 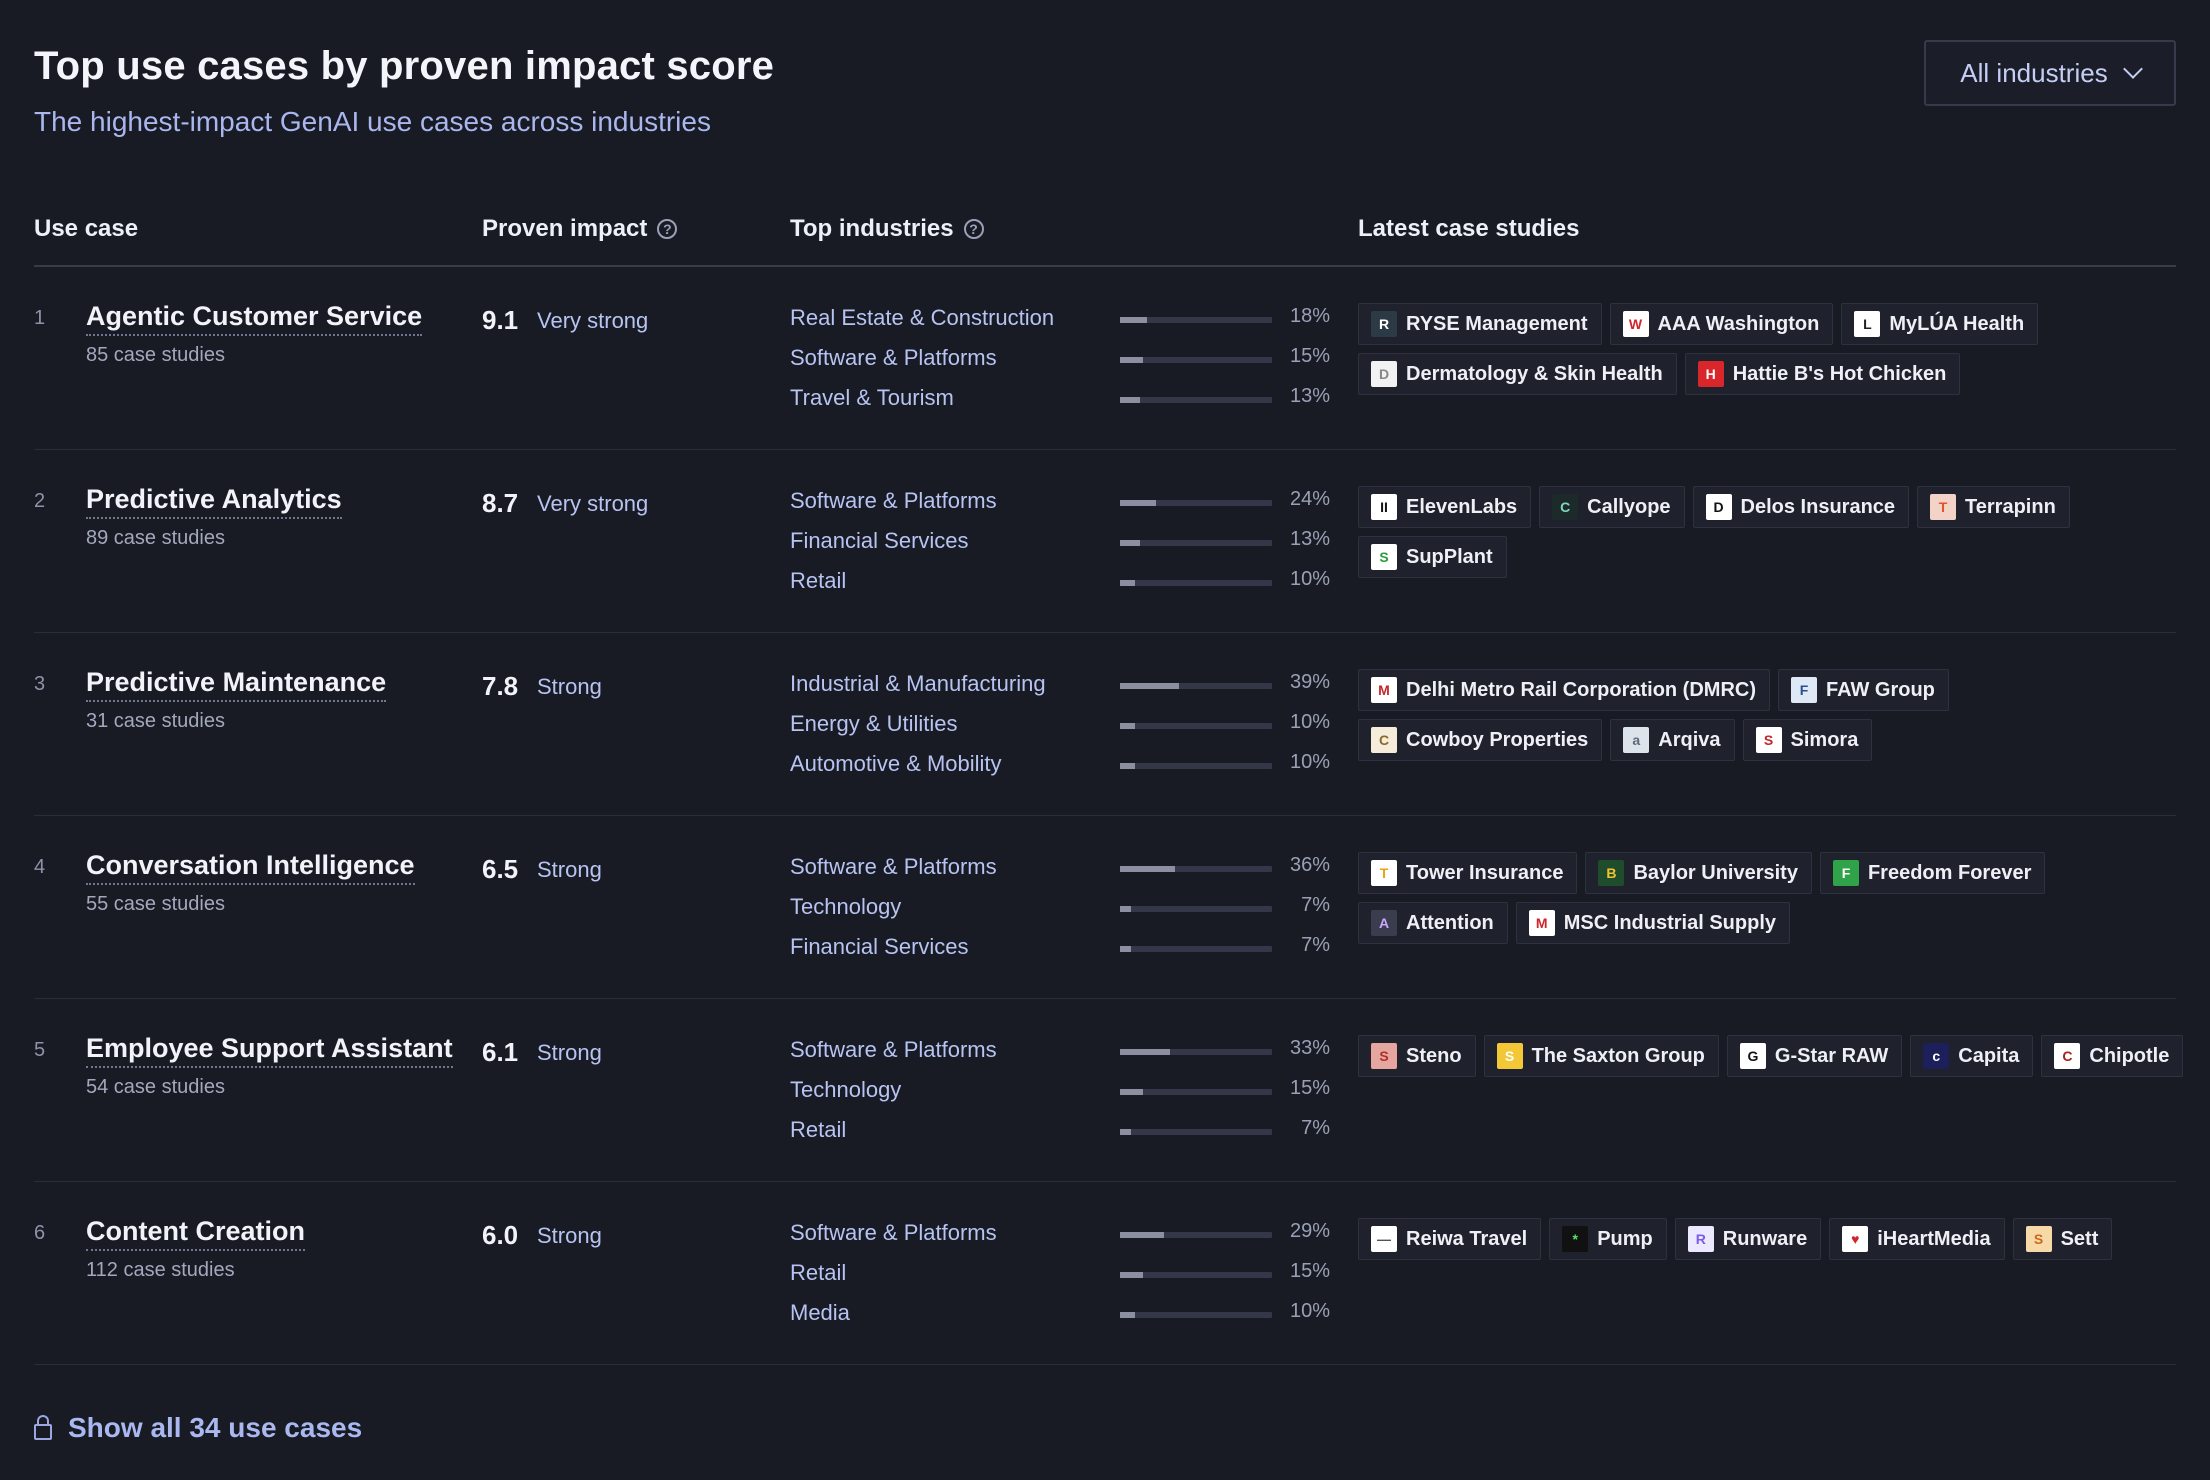 What do you see at coordinates (1581, 689) in the screenshot?
I see `case-study-name: Delhi Metro Rail Corporation (DMRC)` at bounding box center [1581, 689].